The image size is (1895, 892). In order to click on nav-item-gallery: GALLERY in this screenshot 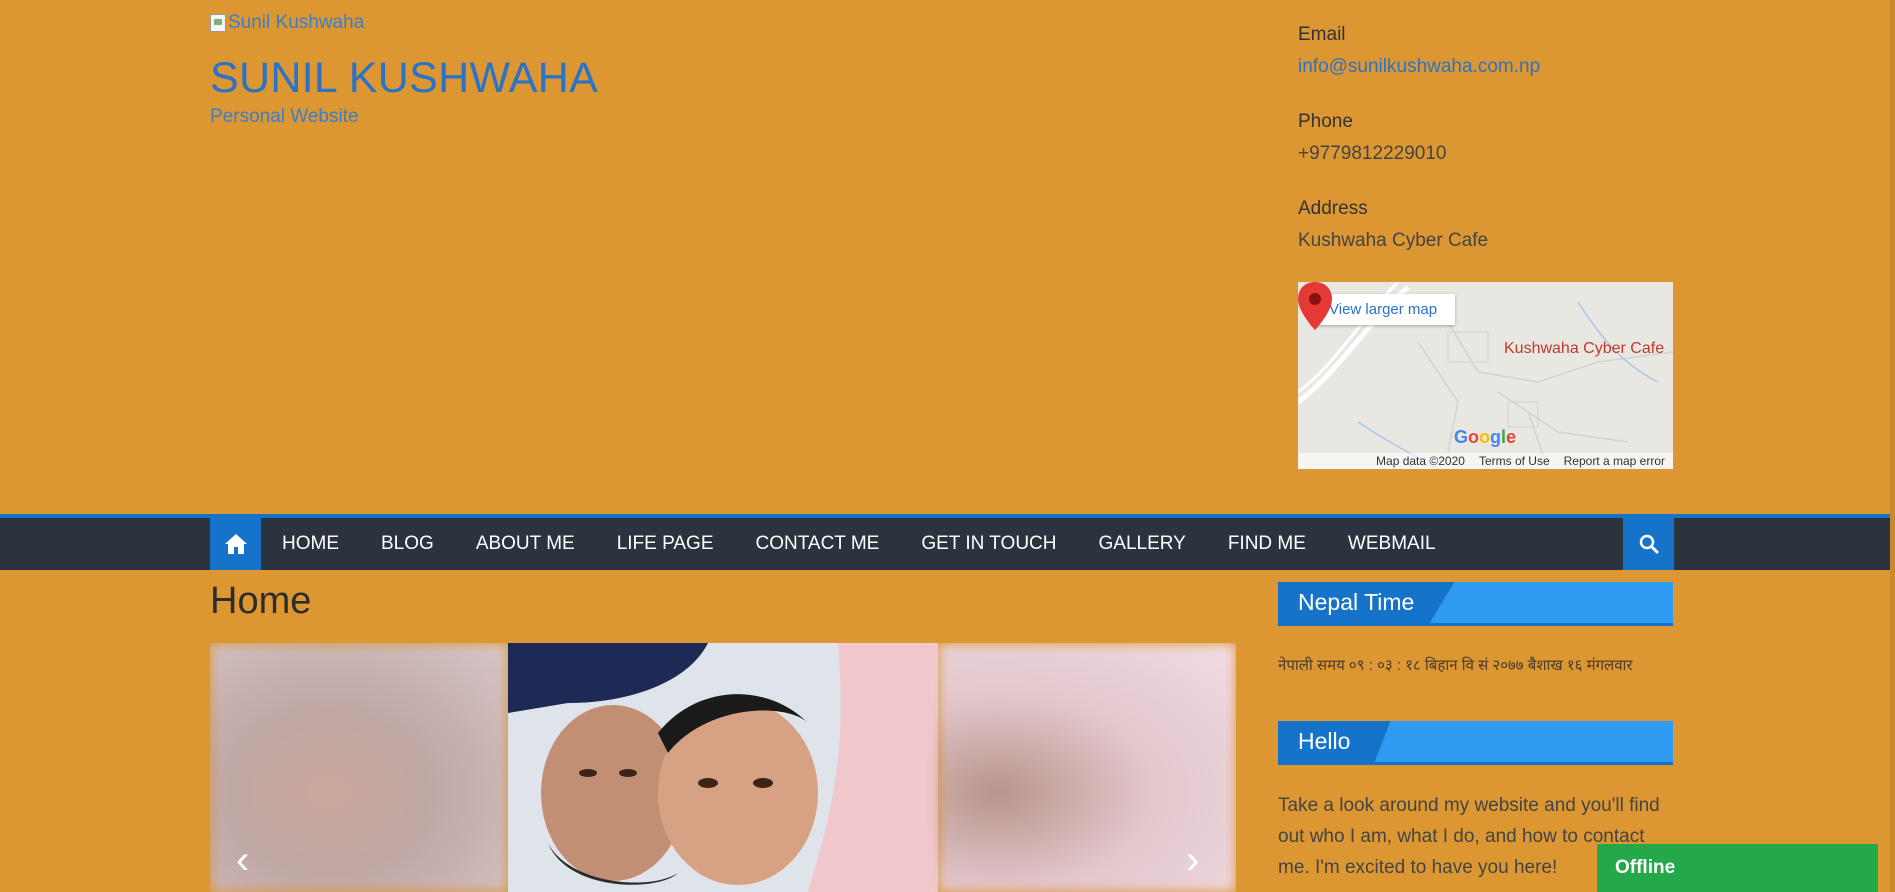, I will do `click(1142, 544)`.